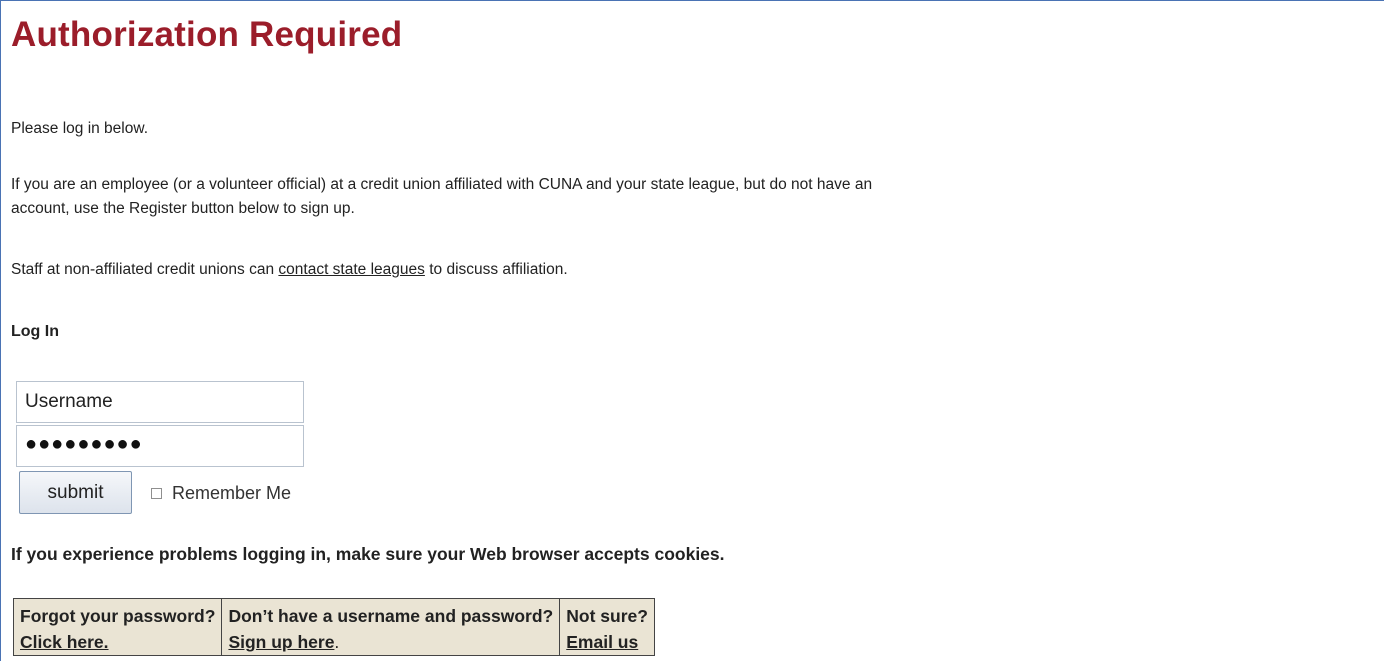 This screenshot has width=1384, height=661. What do you see at coordinates (281, 642) in the screenshot?
I see `sign-up-link: Sign up here` at bounding box center [281, 642].